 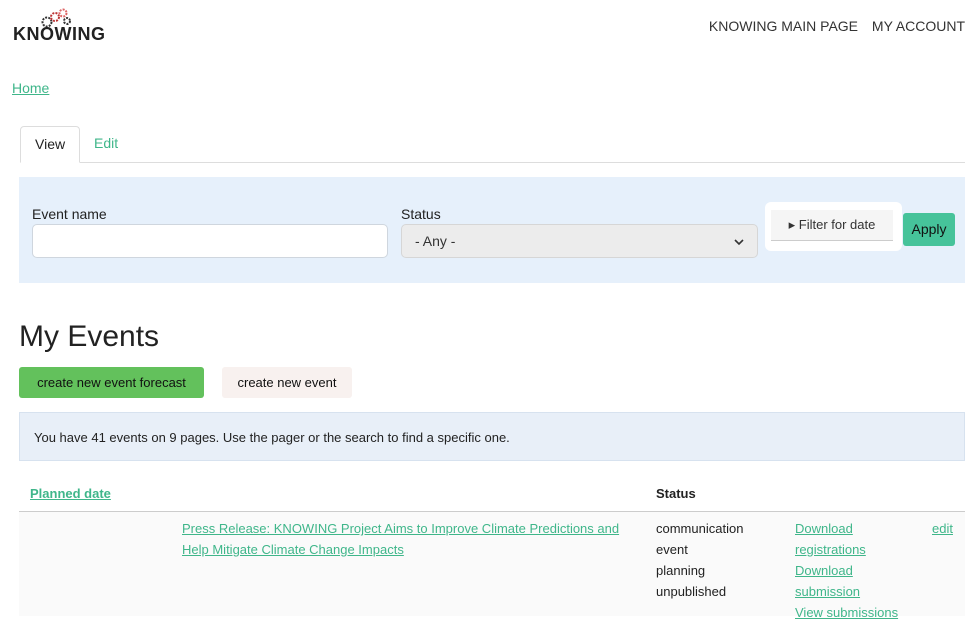 What do you see at coordinates (827, 581) in the screenshot?
I see `download-submission-link: Download submission` at bounding box center [827, 581].